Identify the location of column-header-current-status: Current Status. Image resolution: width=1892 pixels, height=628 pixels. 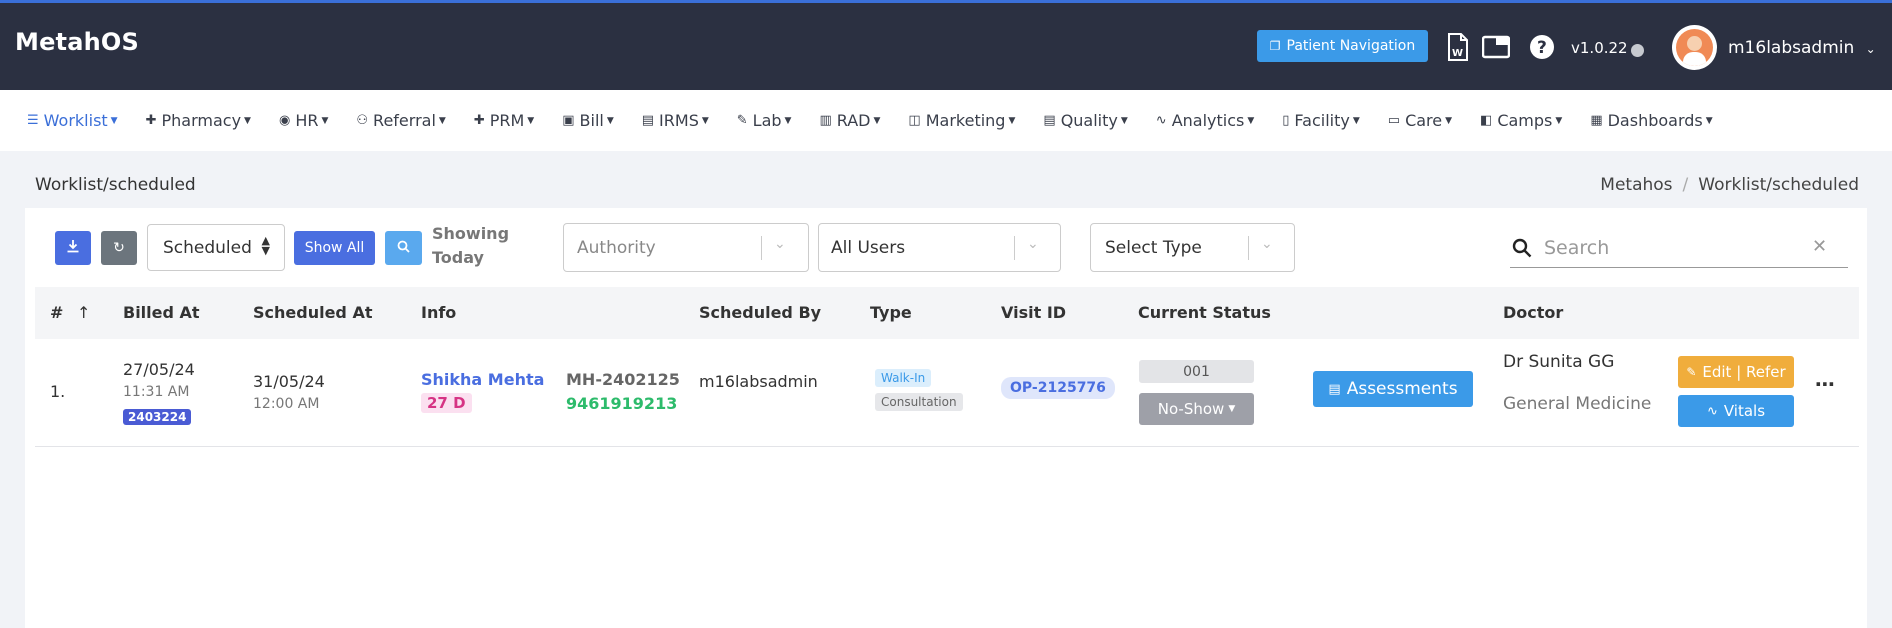
(1204, 312).